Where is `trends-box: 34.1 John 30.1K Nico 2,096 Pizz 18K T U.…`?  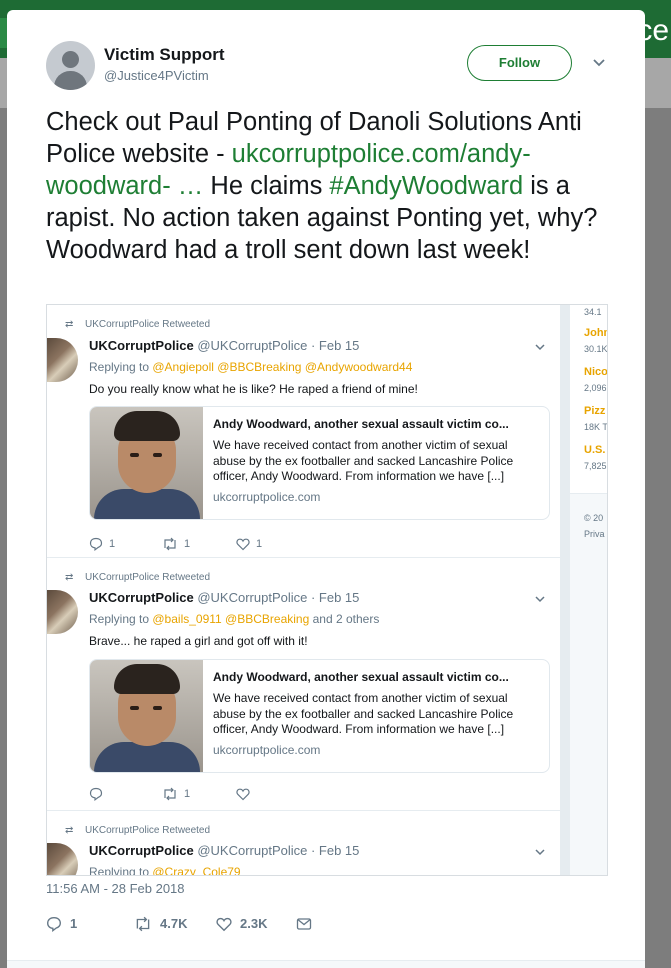
trends-box: 34.1 John 30.1K Nico 2,096 Pizz 18K T U.… is located at coordinates (589, 399).